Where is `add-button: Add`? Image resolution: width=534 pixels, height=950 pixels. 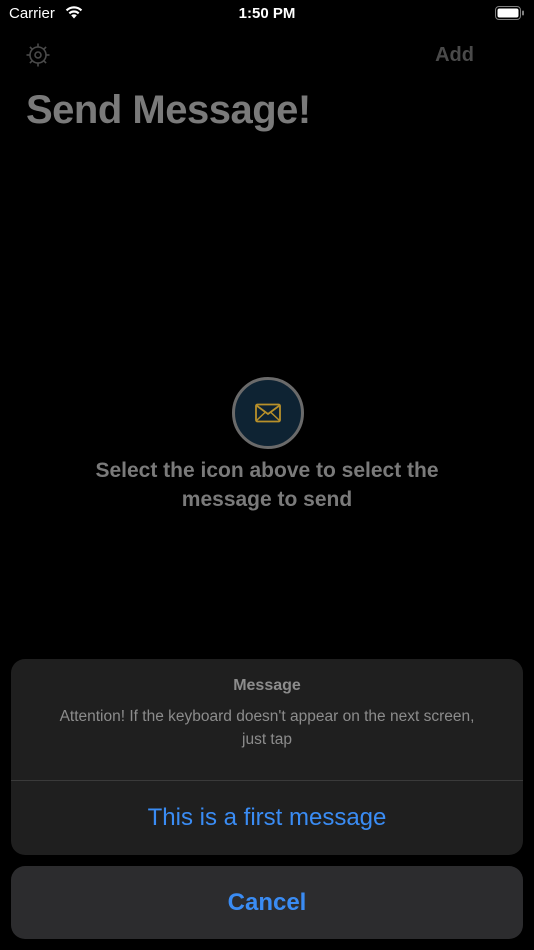 add-button: Add is located at coordinates (454, 55).